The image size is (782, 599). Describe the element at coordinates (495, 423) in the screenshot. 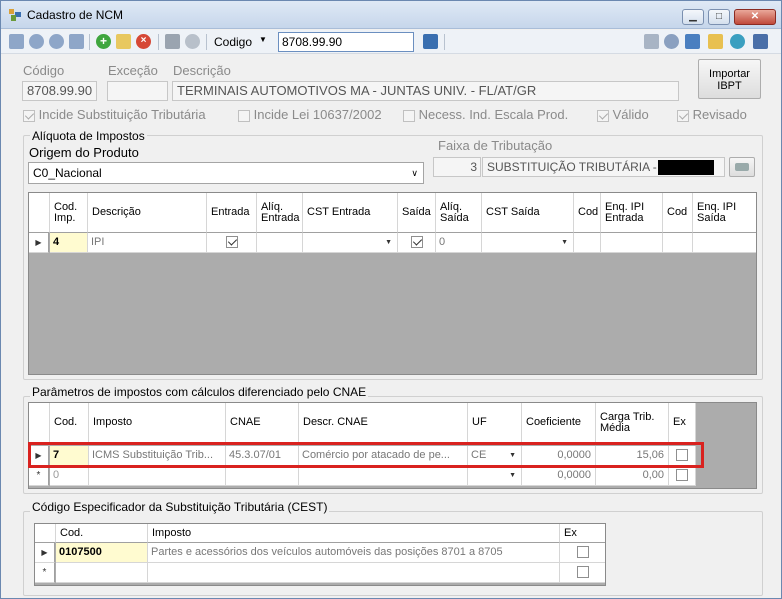

I see `col-header: UF` at that location.